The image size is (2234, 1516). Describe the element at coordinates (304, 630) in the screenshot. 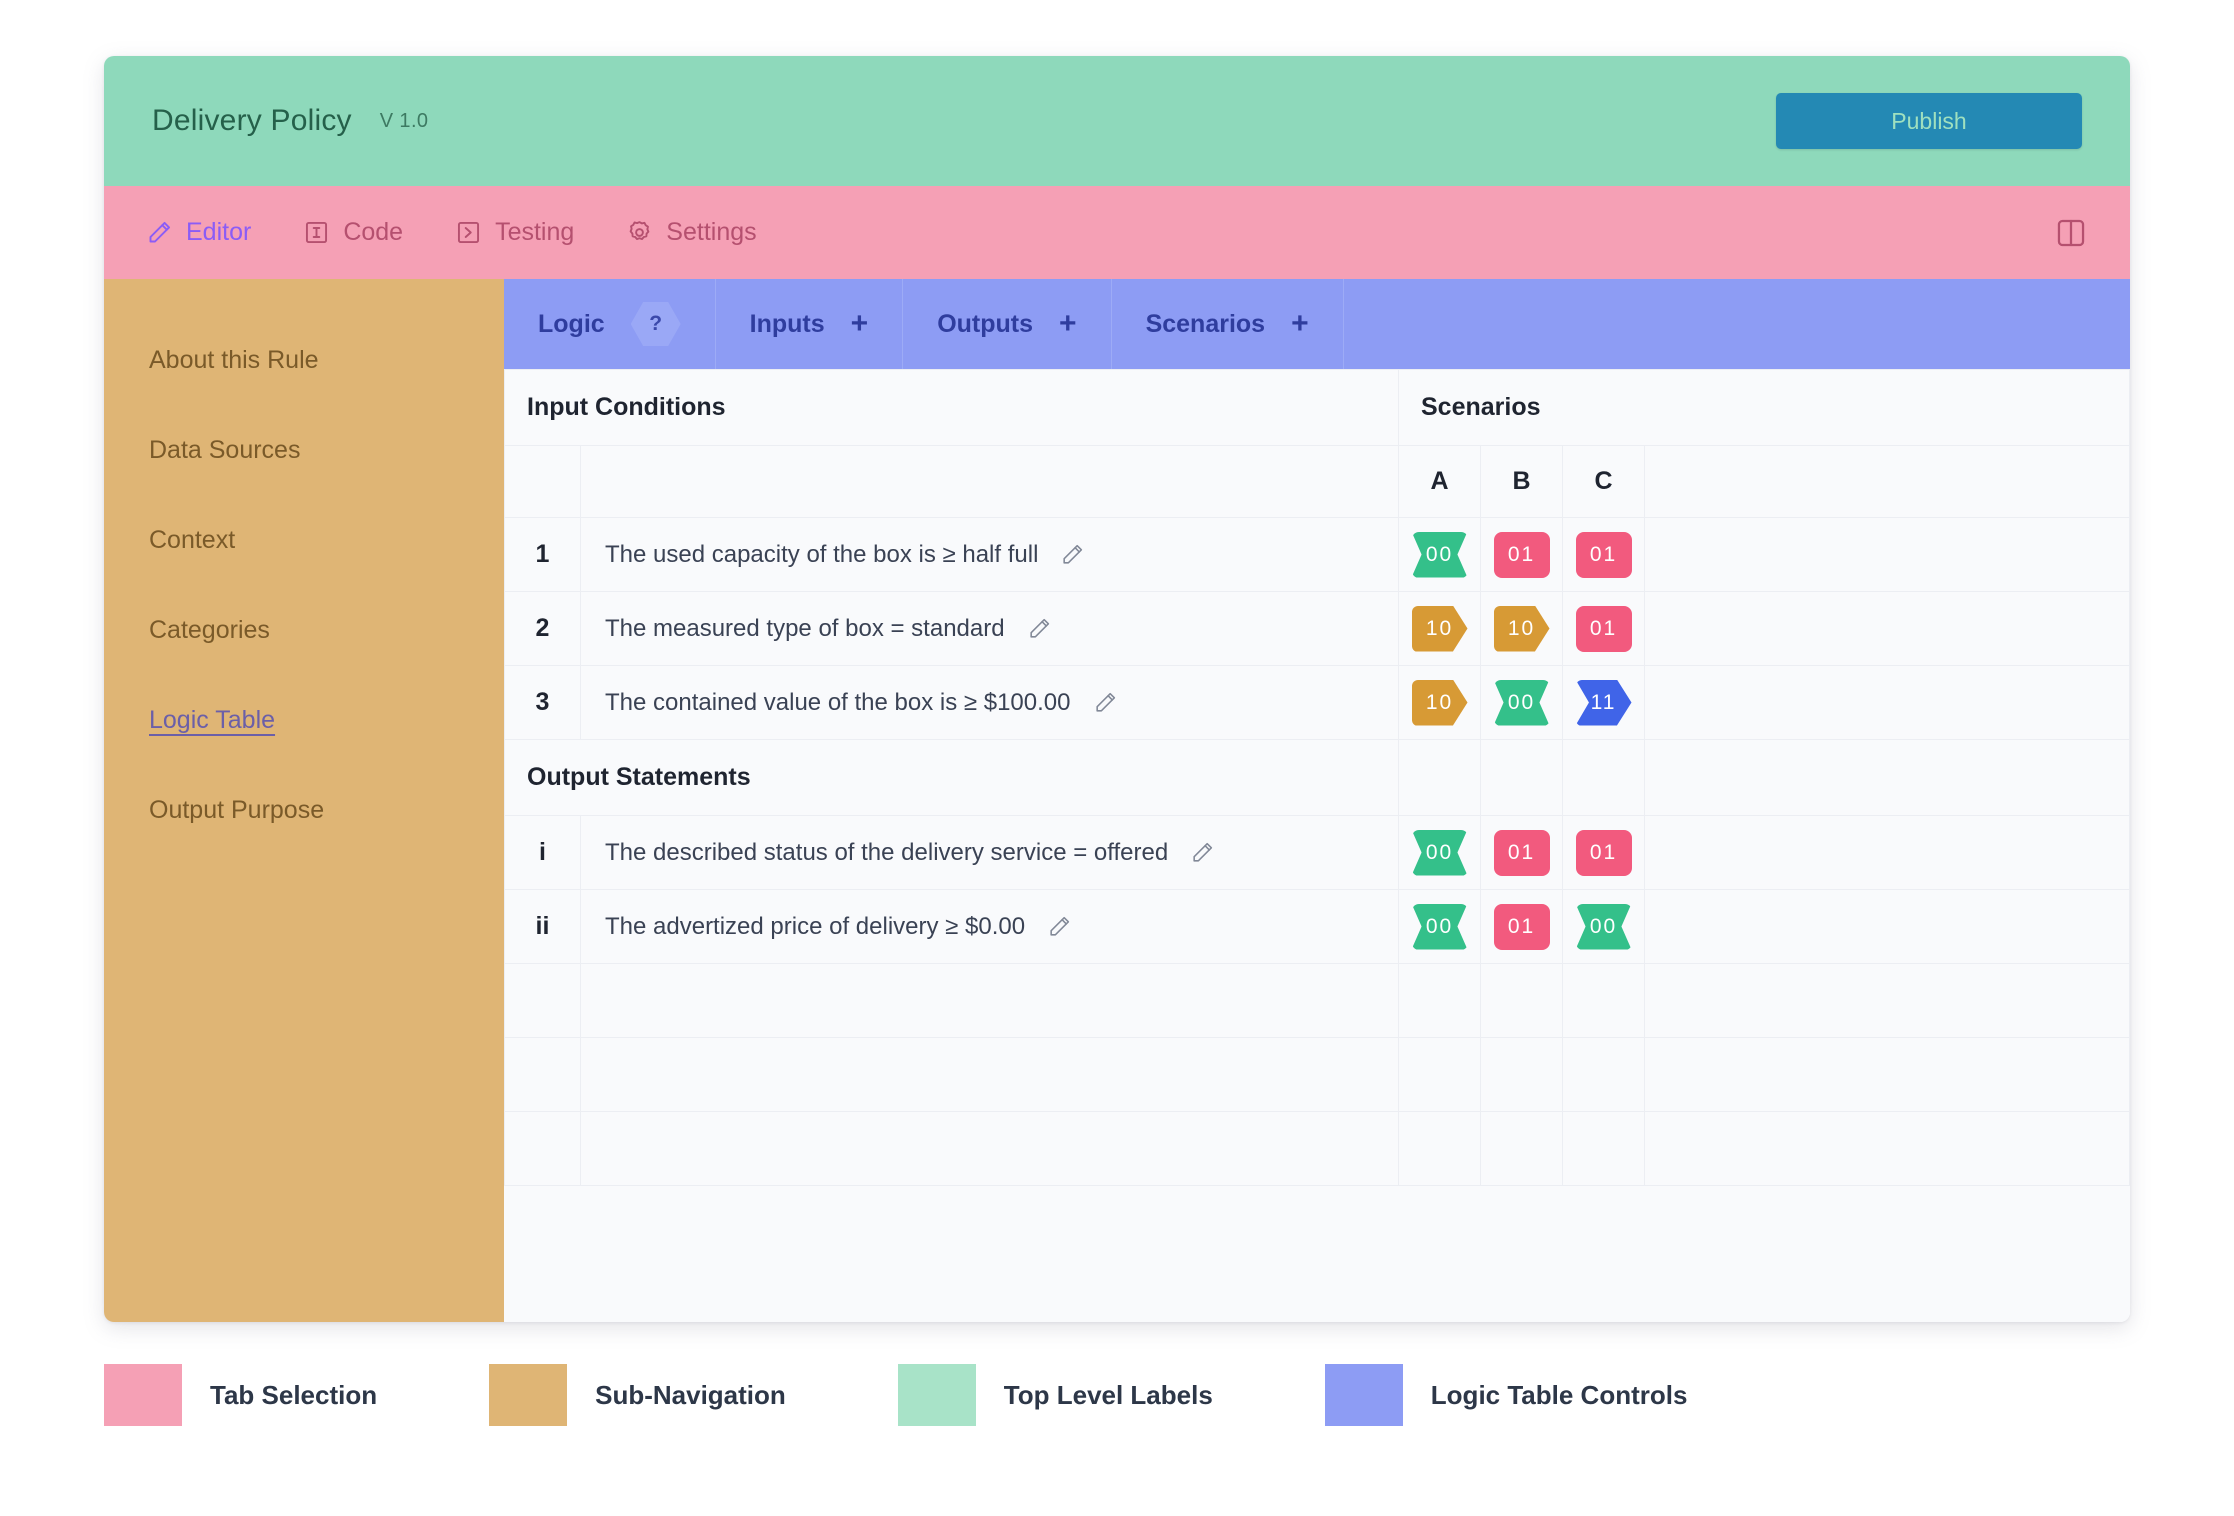

I see `sidebar-item-categories: Categories` at that location.